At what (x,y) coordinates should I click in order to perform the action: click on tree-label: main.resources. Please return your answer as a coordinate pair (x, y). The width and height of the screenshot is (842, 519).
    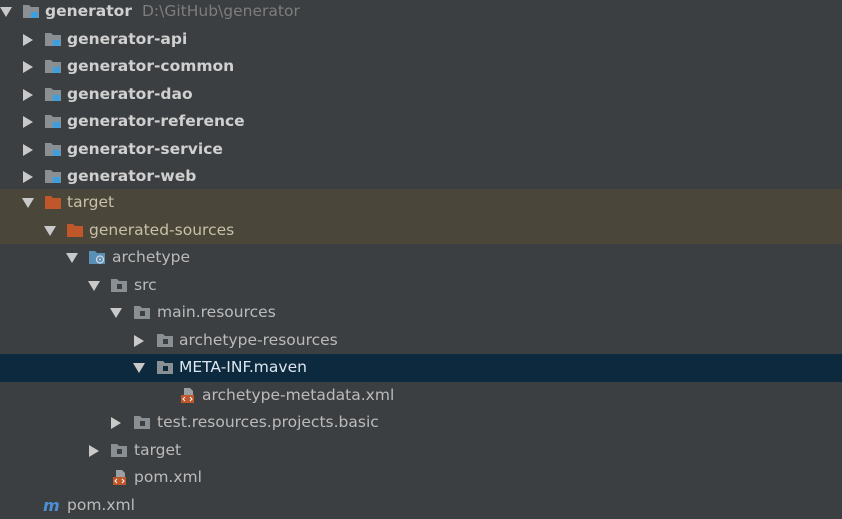
    Looking at the image, I should click on (216, 312).